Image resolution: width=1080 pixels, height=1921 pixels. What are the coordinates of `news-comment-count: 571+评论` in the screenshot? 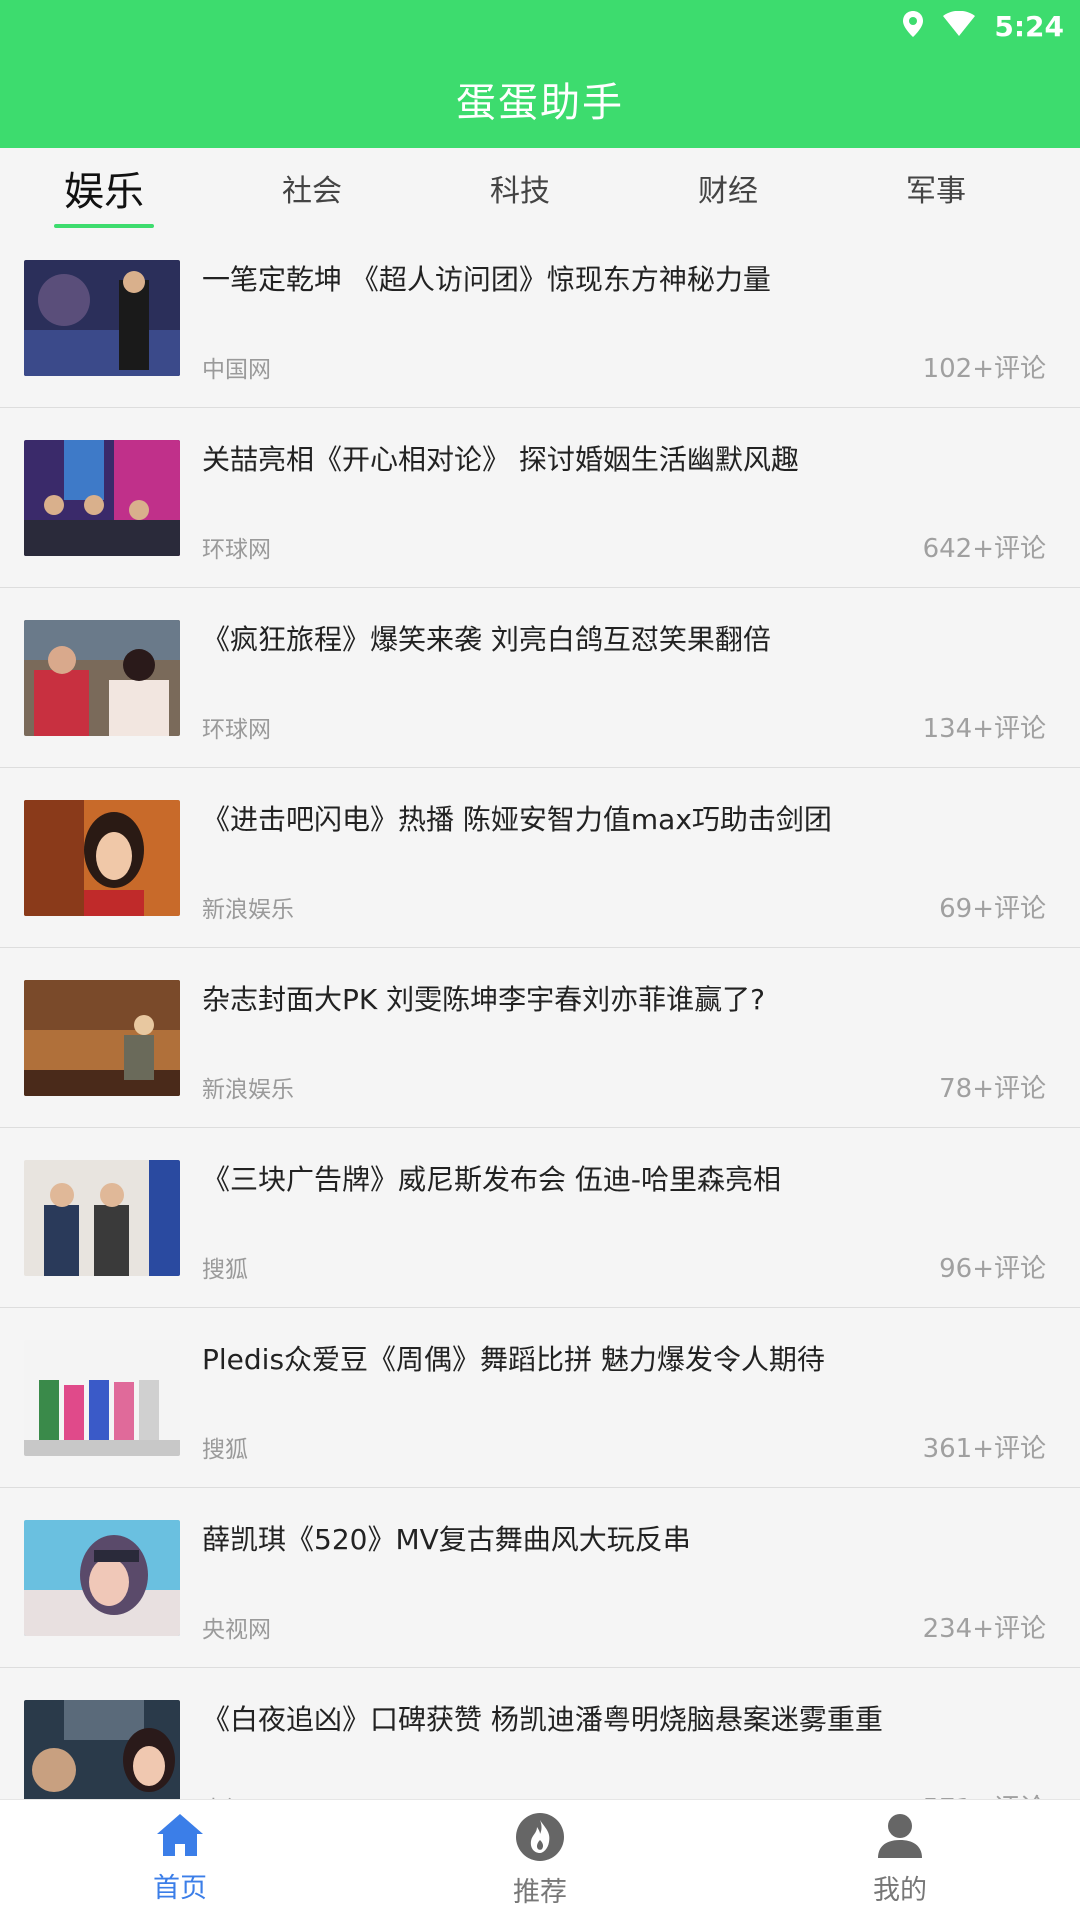 It's located at (984, 1793).